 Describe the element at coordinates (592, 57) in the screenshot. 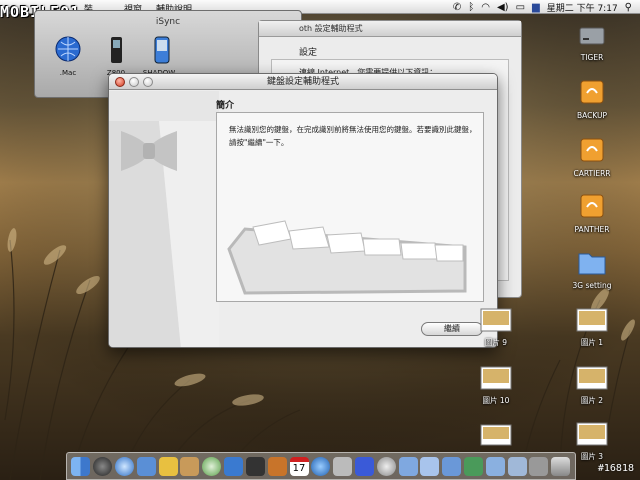

I see `drive-label: TIGER` at that location.